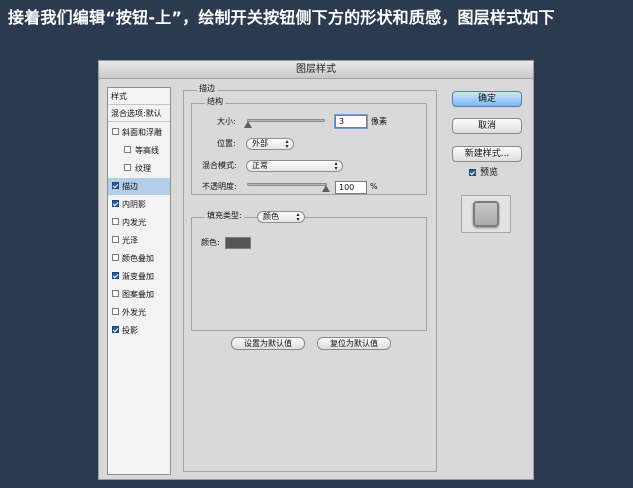  Describe the element at coordinates (219, 186) in the screenshot. I see `opacity-label: 不透明度:` at that location.